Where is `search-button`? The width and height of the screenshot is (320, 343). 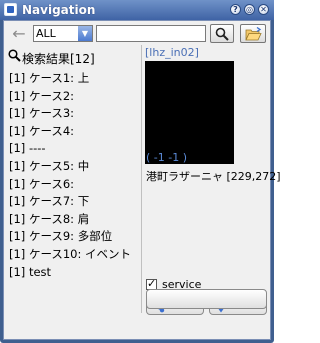
search-button is located at coordinates (222, 33).